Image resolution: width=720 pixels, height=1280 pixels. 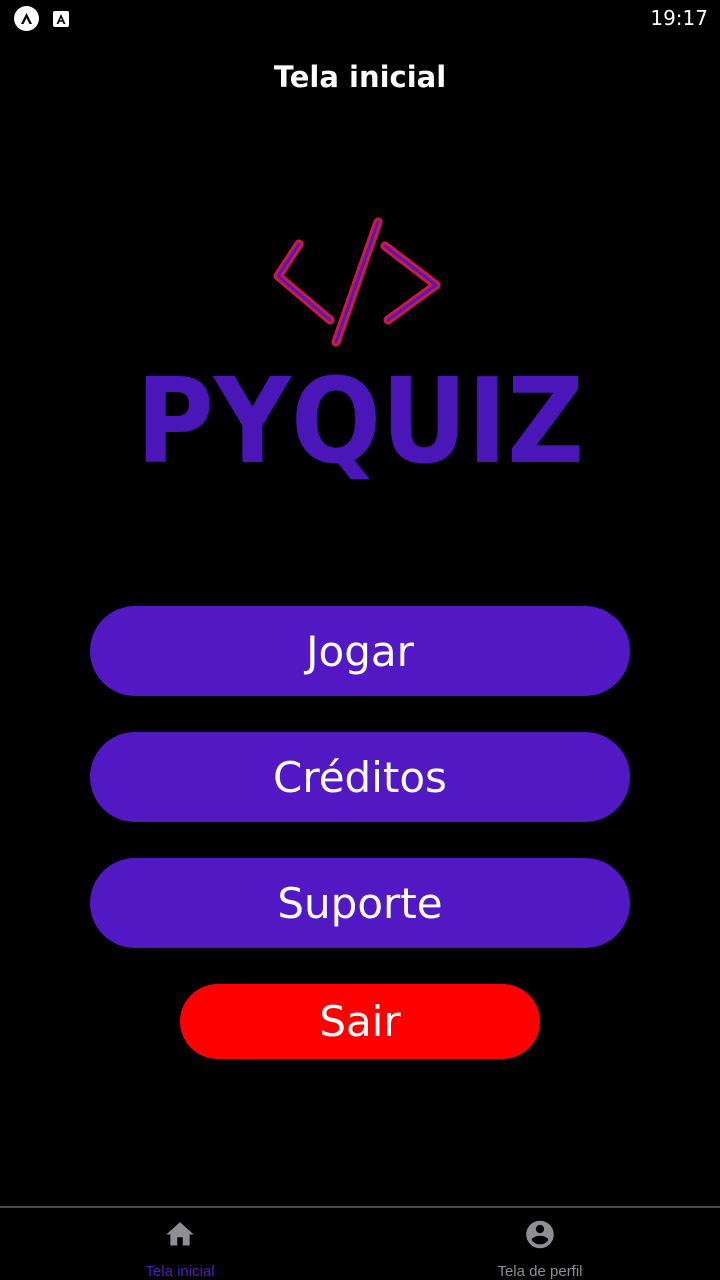 What do you see at coordinates (41, 18) in the screenshot?
I see `status-icons` at bounding box center [41, 18].